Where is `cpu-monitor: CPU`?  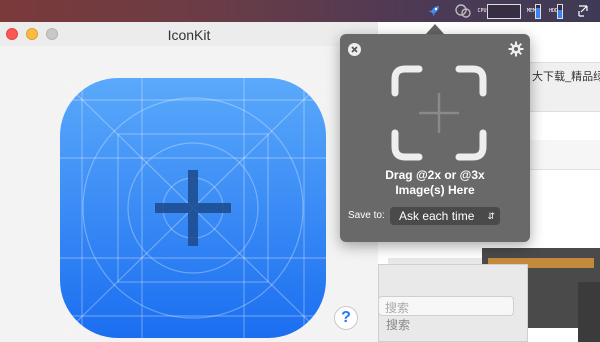
cpu-monitor: CPU is located at coordinates (499, 11).